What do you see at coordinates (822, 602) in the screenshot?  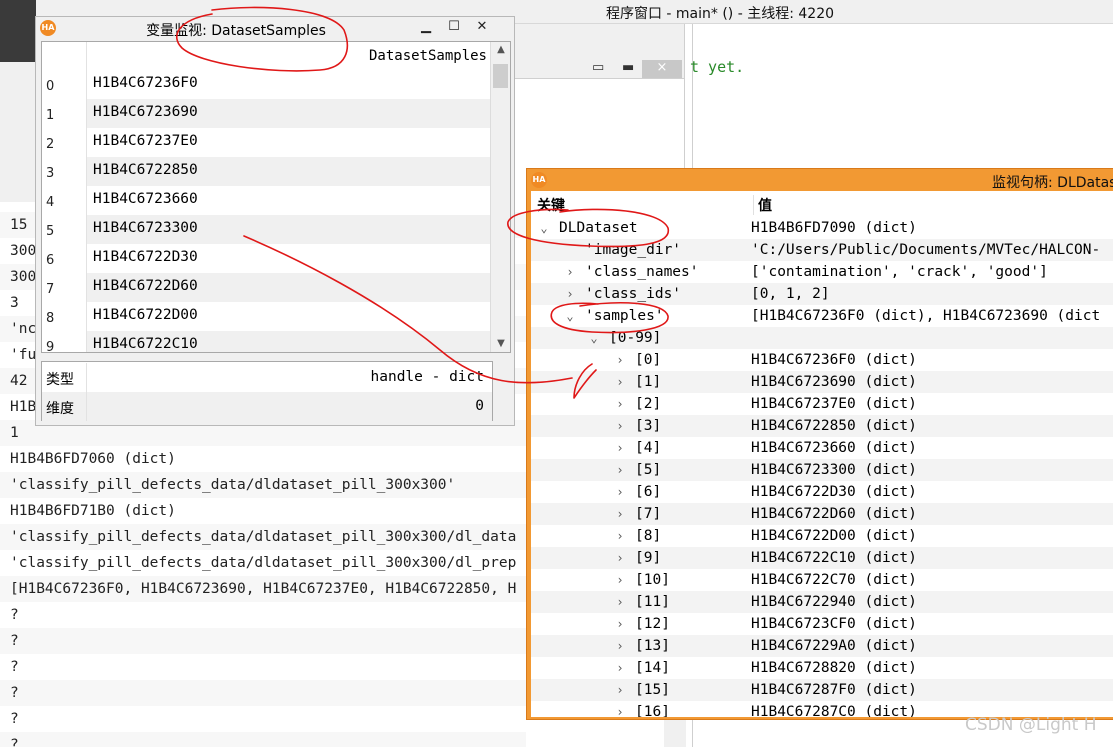 I see `tree-row: › [11] H1B4C6722940 (dict)` at bounding box center [822, 602].